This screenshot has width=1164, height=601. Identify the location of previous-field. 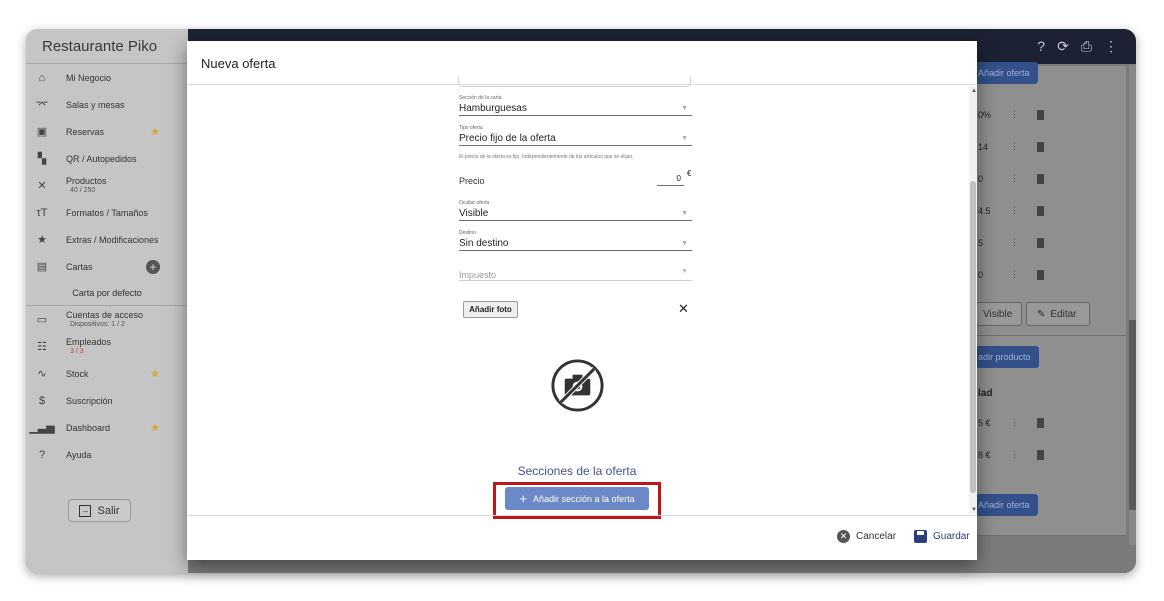
(574, 82).